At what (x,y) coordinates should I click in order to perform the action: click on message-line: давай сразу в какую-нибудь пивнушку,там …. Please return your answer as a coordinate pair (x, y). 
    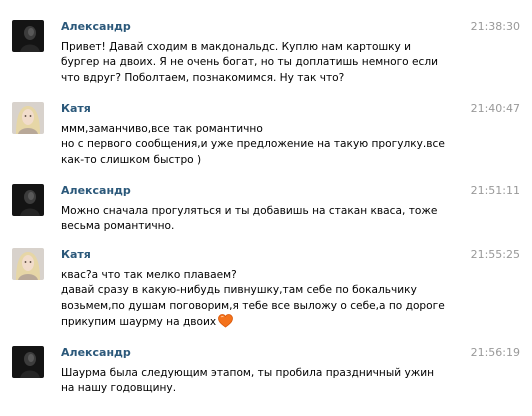
    Looking at the image, I should click on (239, 290).